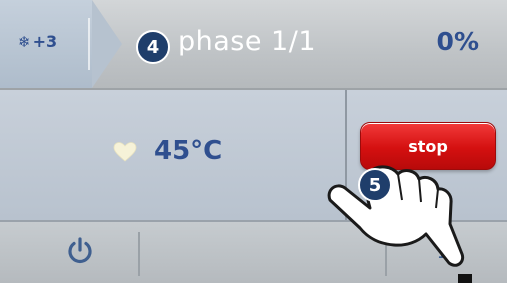 This screenshot has height=283, width=507. I want to click on mode-arrow, so click(107, 44).